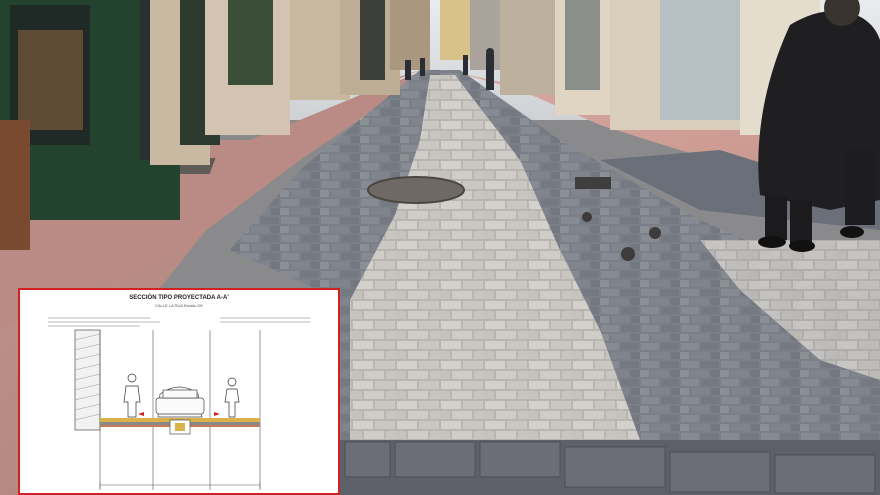 The height and width of the screenshot is (495, 880). Describe the element at coordinates (179, 298) in the screenshot. I see `inset-title: SECCIÓN TIPO PROYECTADA A-A'` at that location.